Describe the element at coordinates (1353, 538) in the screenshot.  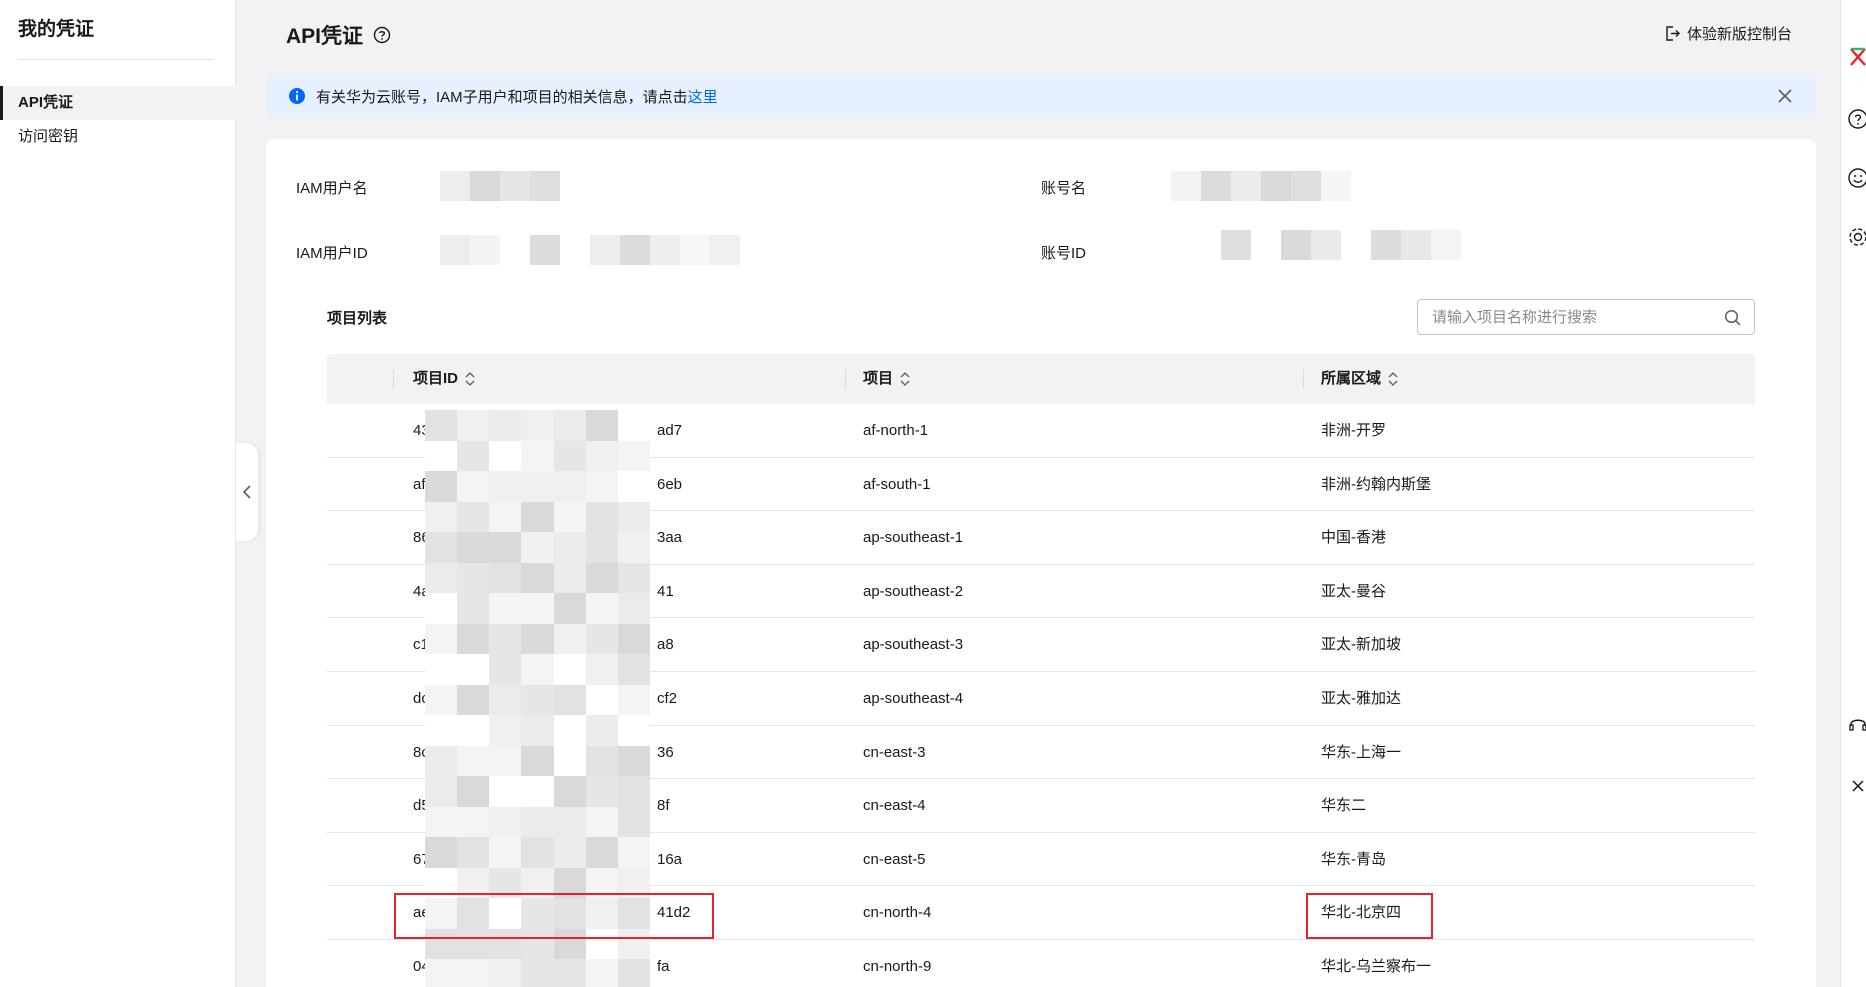
I see `project-region: 中国-香港` at that location.